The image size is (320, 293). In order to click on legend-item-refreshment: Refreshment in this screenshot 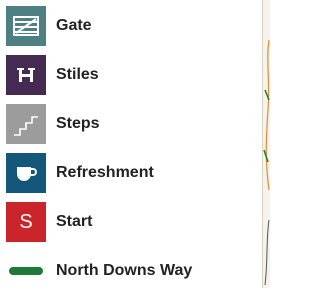, I will do `click(131, 173)`.